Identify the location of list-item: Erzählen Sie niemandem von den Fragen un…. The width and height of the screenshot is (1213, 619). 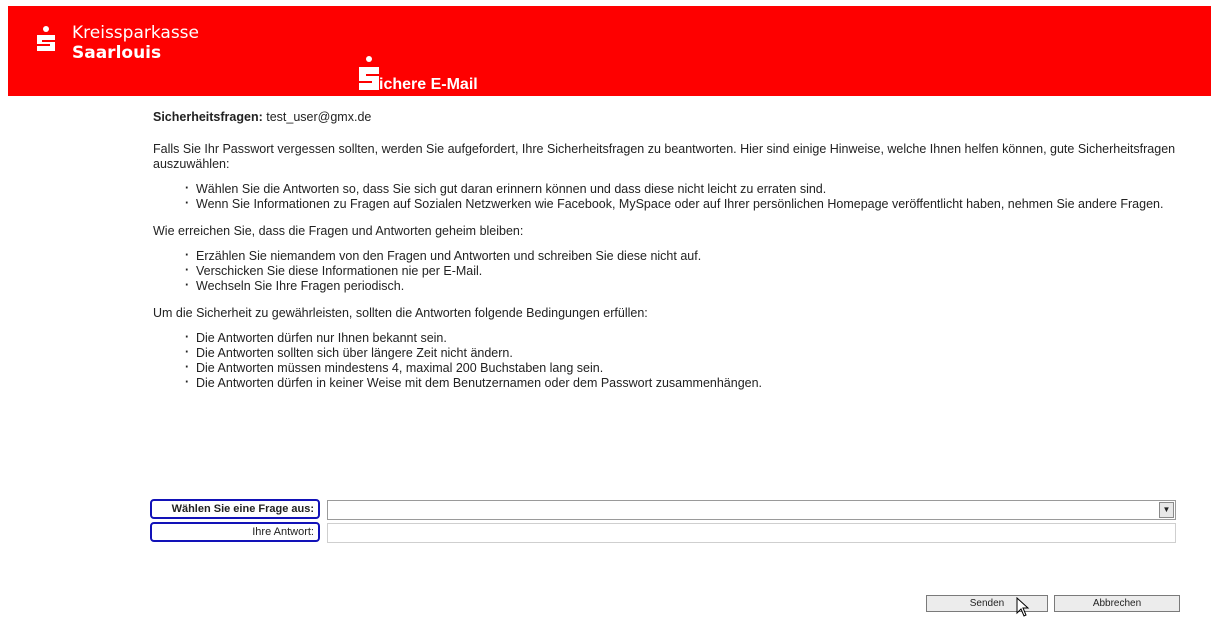
(682, 256).